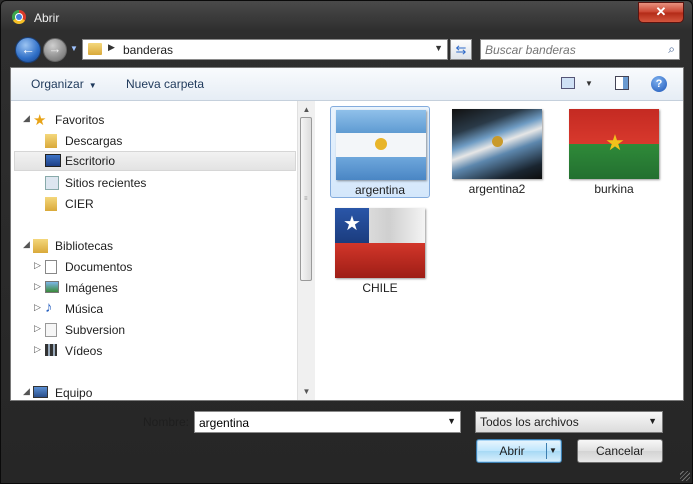 Image resolution: width=693 pixels, height=484 pixels. I want to click on scrollbar-thumb: ≡, so click(306, 199).